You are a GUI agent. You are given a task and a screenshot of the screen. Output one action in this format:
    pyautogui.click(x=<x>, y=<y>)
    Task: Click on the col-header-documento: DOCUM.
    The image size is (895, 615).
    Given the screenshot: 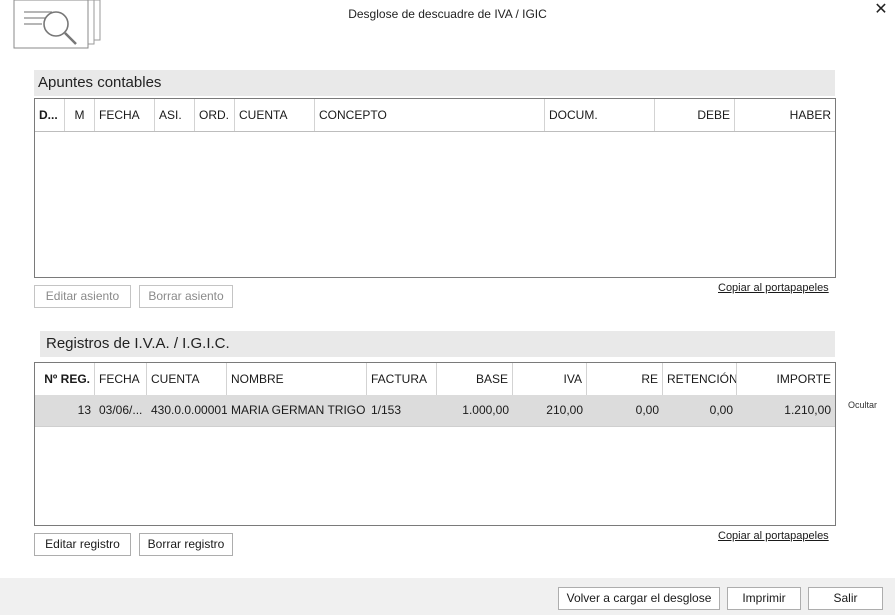 What is the action you would take?
    pyautogui.click(x=600, y=115)
    